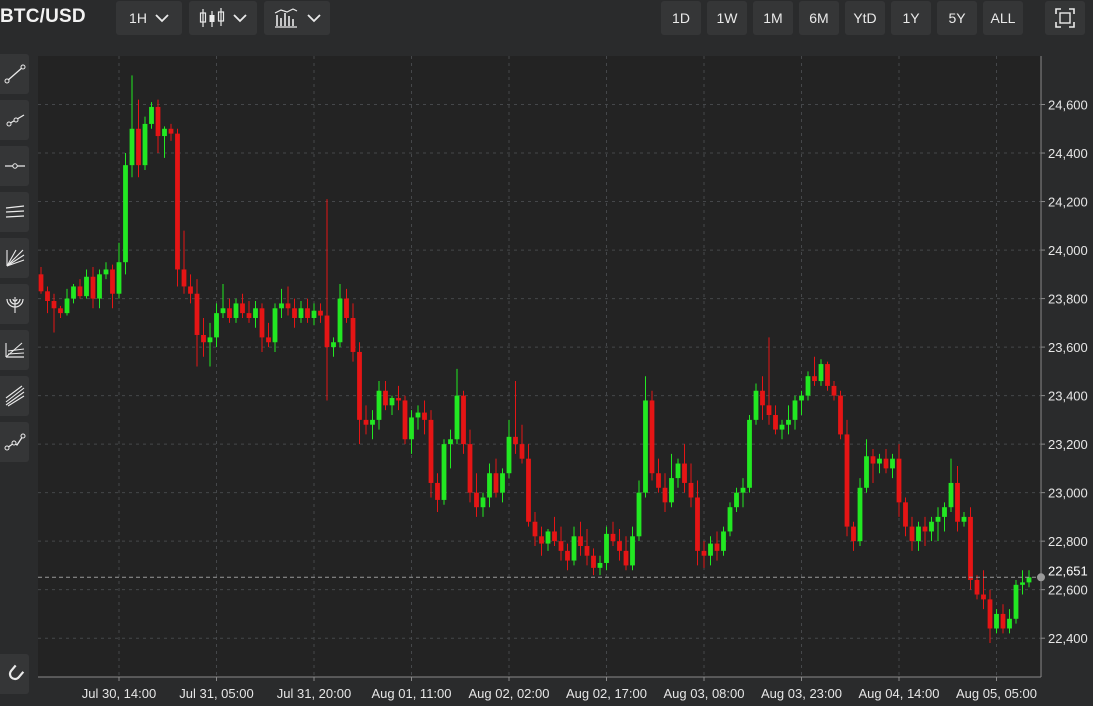 This screenshot has width=1093, height=706. What do you see at coordinates (14, 304) in the screenshot?
I see `tool-arc` at bounding box center [14, 304].